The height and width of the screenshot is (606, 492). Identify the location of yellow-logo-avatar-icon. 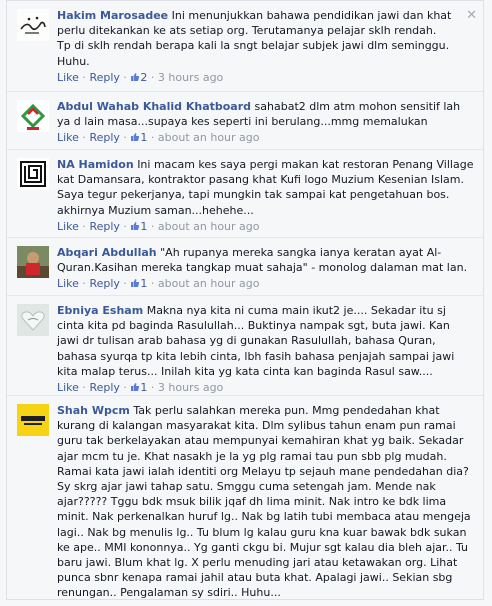
(33, 420).